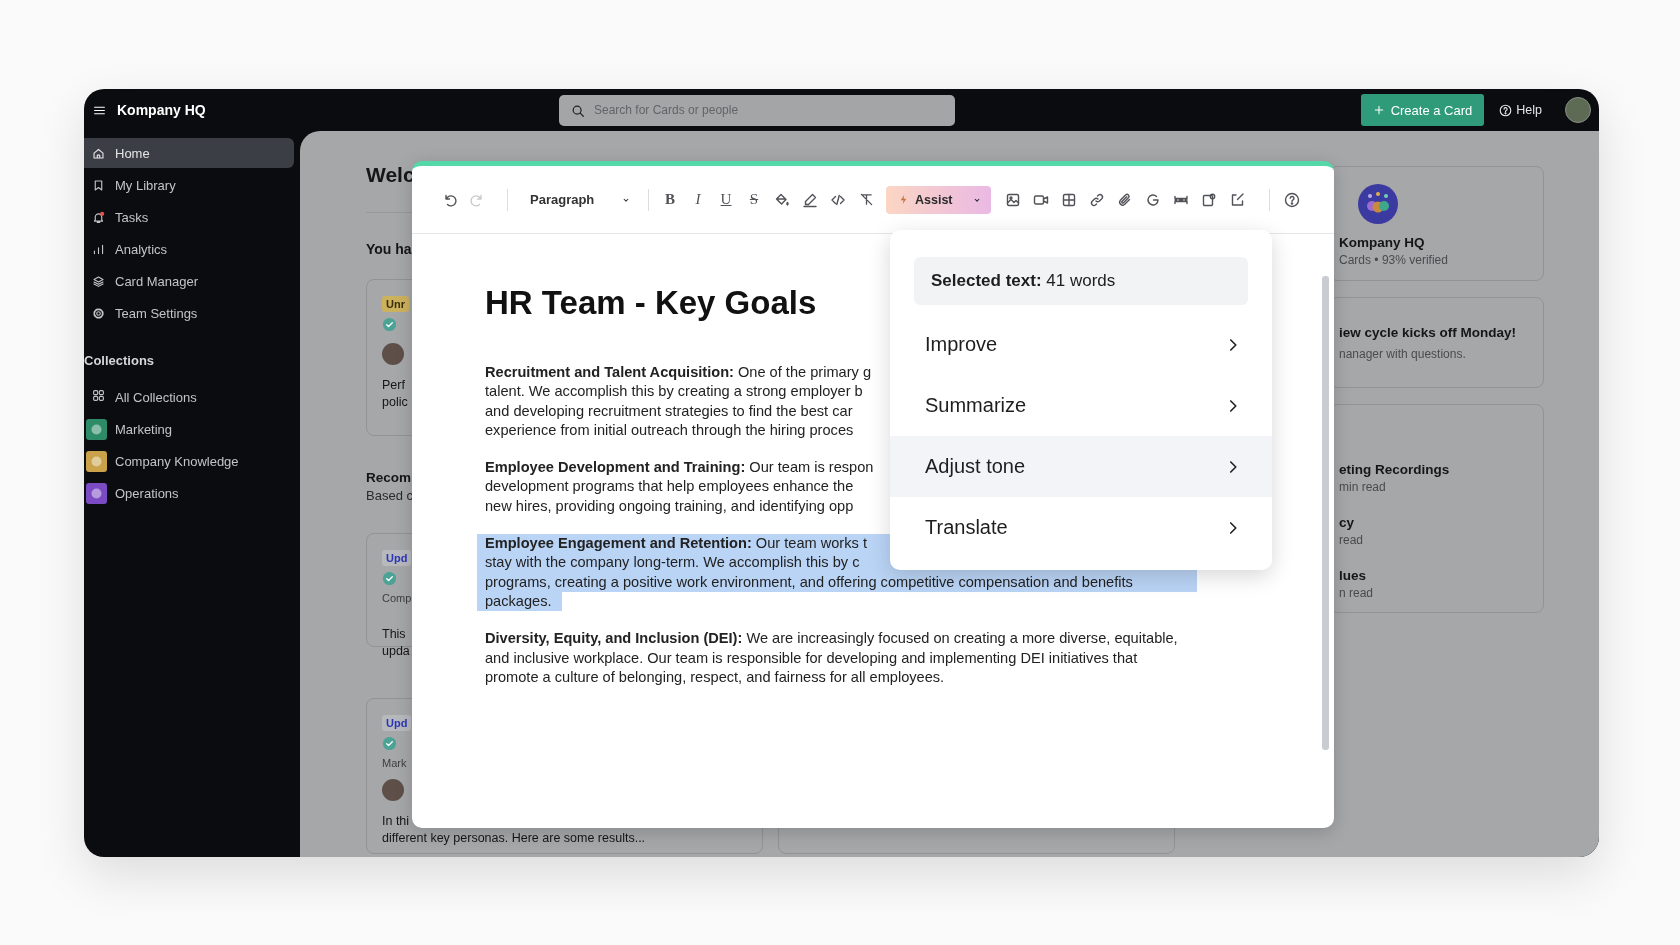 This screenshot has height=945, width=1680. Describe the element at coordinates (670, 199) in the screenshot. I see `bold-button: B` at that location.